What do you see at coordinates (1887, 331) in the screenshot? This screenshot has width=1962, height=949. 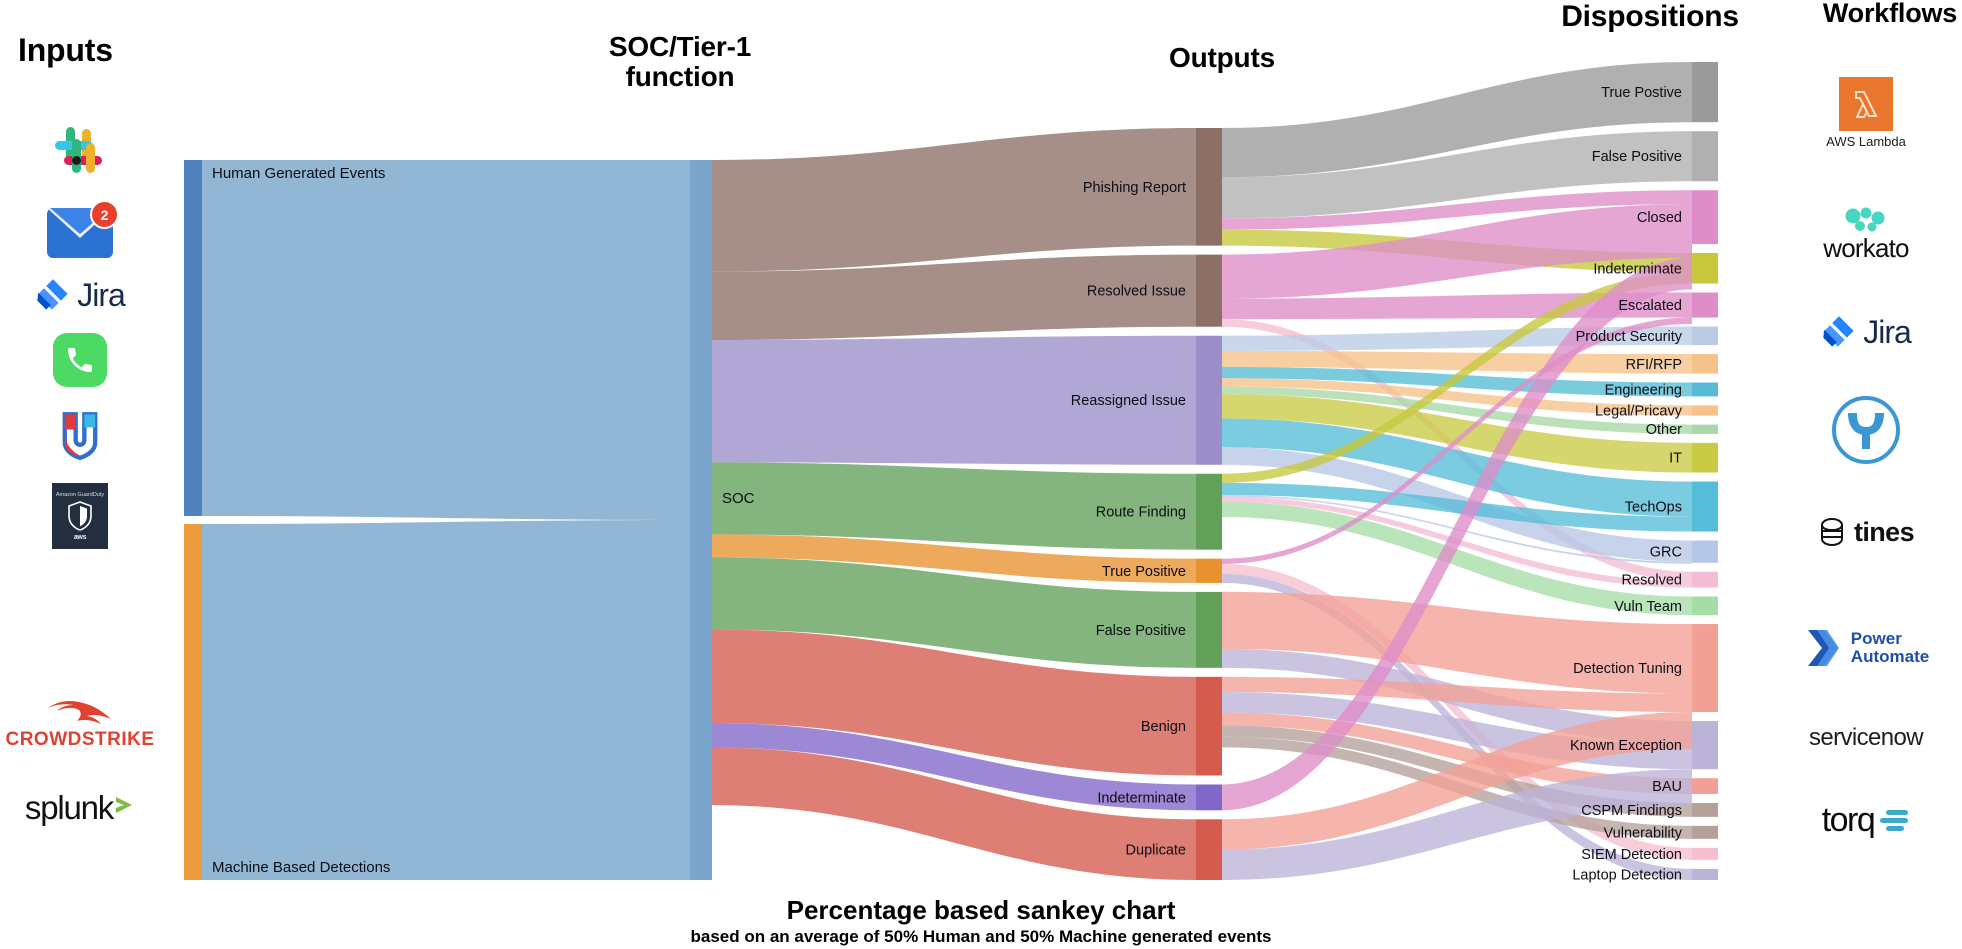 I see `jira-logo-text: Jira` at bounding box center [1887, 331].